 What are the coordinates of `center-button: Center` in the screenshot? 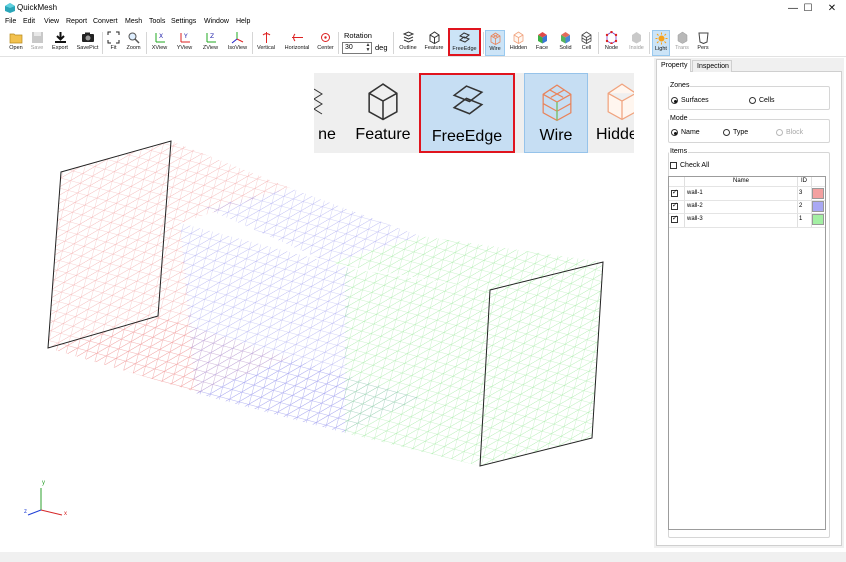 It's located at (325, 43).